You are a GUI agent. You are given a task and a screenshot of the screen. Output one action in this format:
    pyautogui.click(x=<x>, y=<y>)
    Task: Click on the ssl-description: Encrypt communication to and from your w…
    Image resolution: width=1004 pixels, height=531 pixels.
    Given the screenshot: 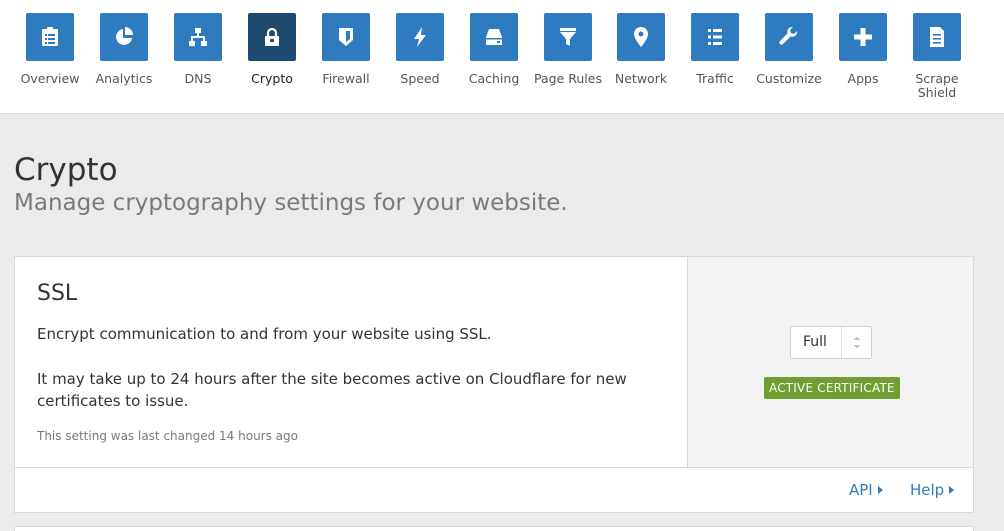 What is the action you would take?
    pyautogui.click(x=264, y=334)
    